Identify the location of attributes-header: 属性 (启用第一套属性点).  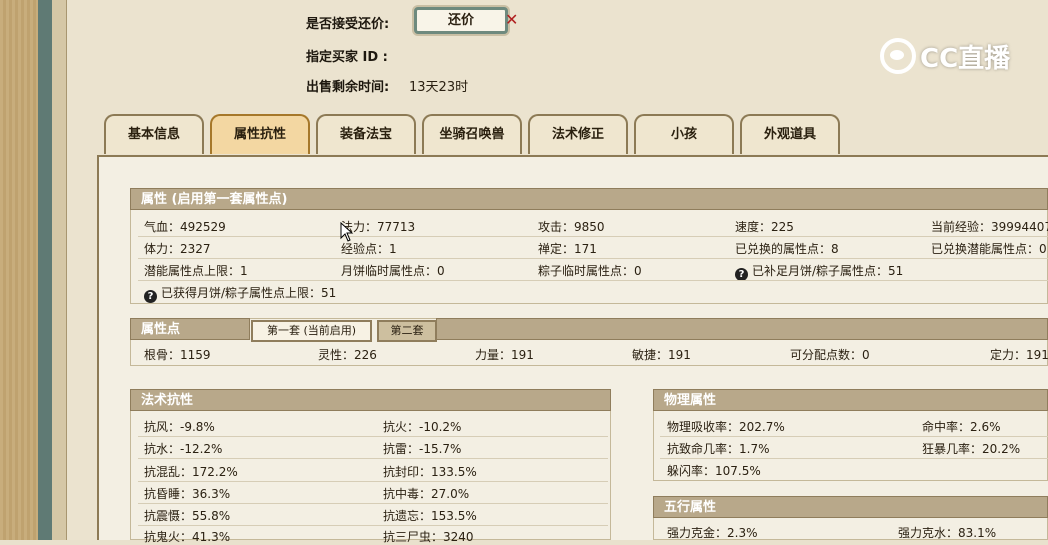
(589, 199).